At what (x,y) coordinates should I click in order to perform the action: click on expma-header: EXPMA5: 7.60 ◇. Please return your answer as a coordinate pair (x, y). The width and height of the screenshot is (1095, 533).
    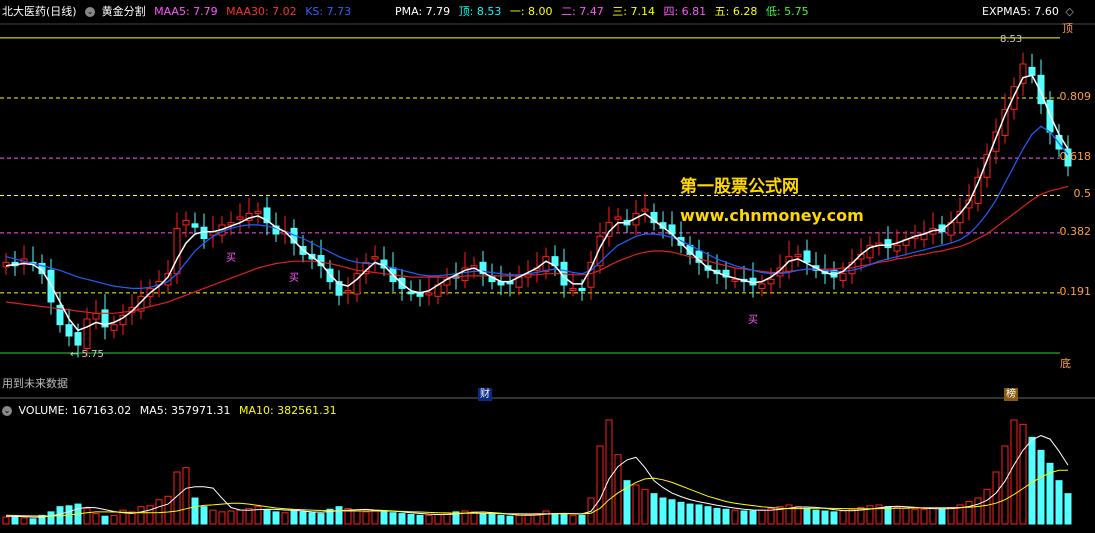
    Looking at the image, I should click on (1028, 12).